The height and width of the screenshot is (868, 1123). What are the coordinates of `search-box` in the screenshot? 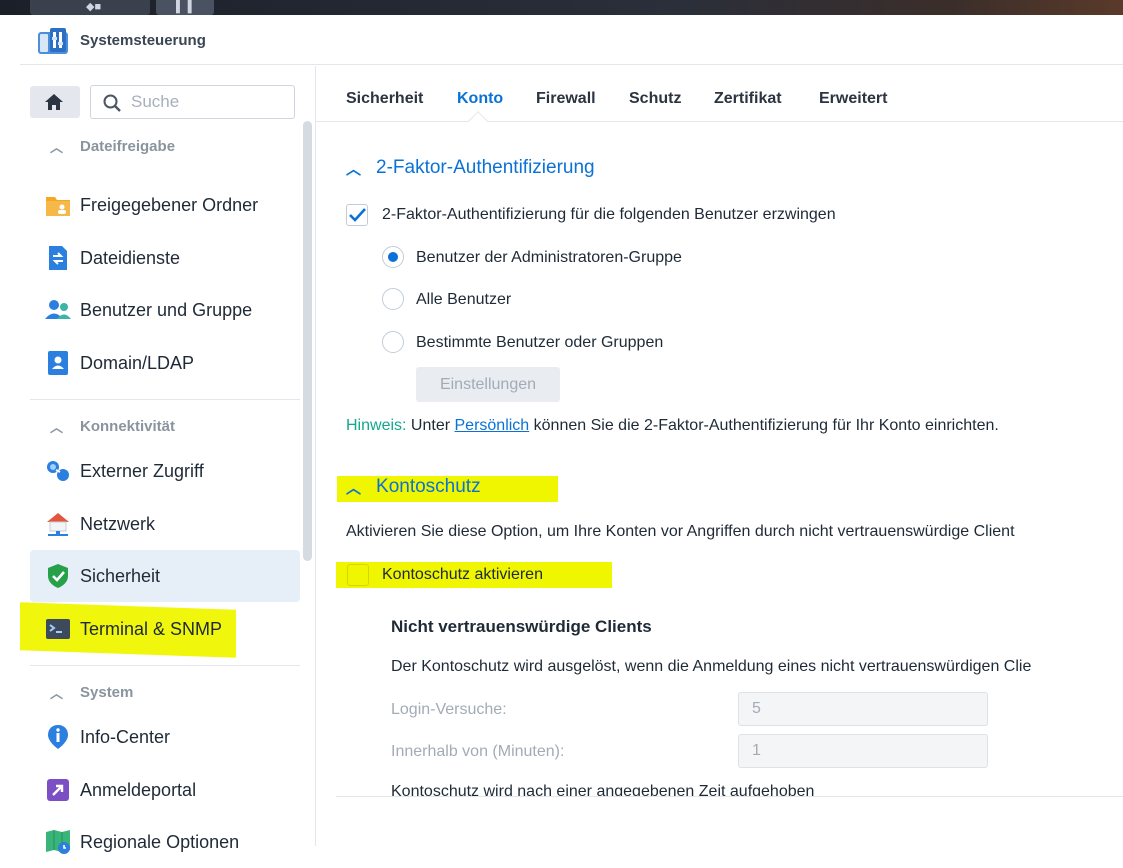 It's located at (192, 102).